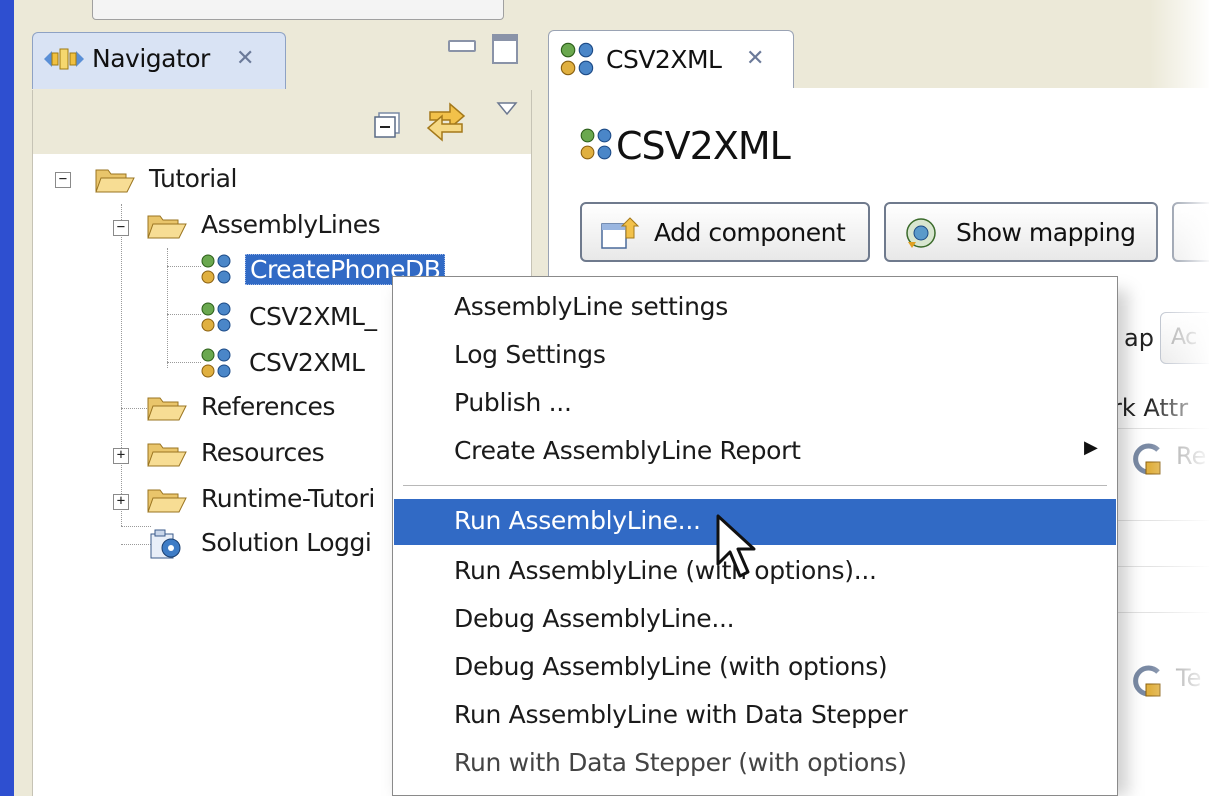 The image size is (1209, 796). I want to click on menu-item-debug-with-options: Debug AssemblyLine (with options), so click(755, 668).